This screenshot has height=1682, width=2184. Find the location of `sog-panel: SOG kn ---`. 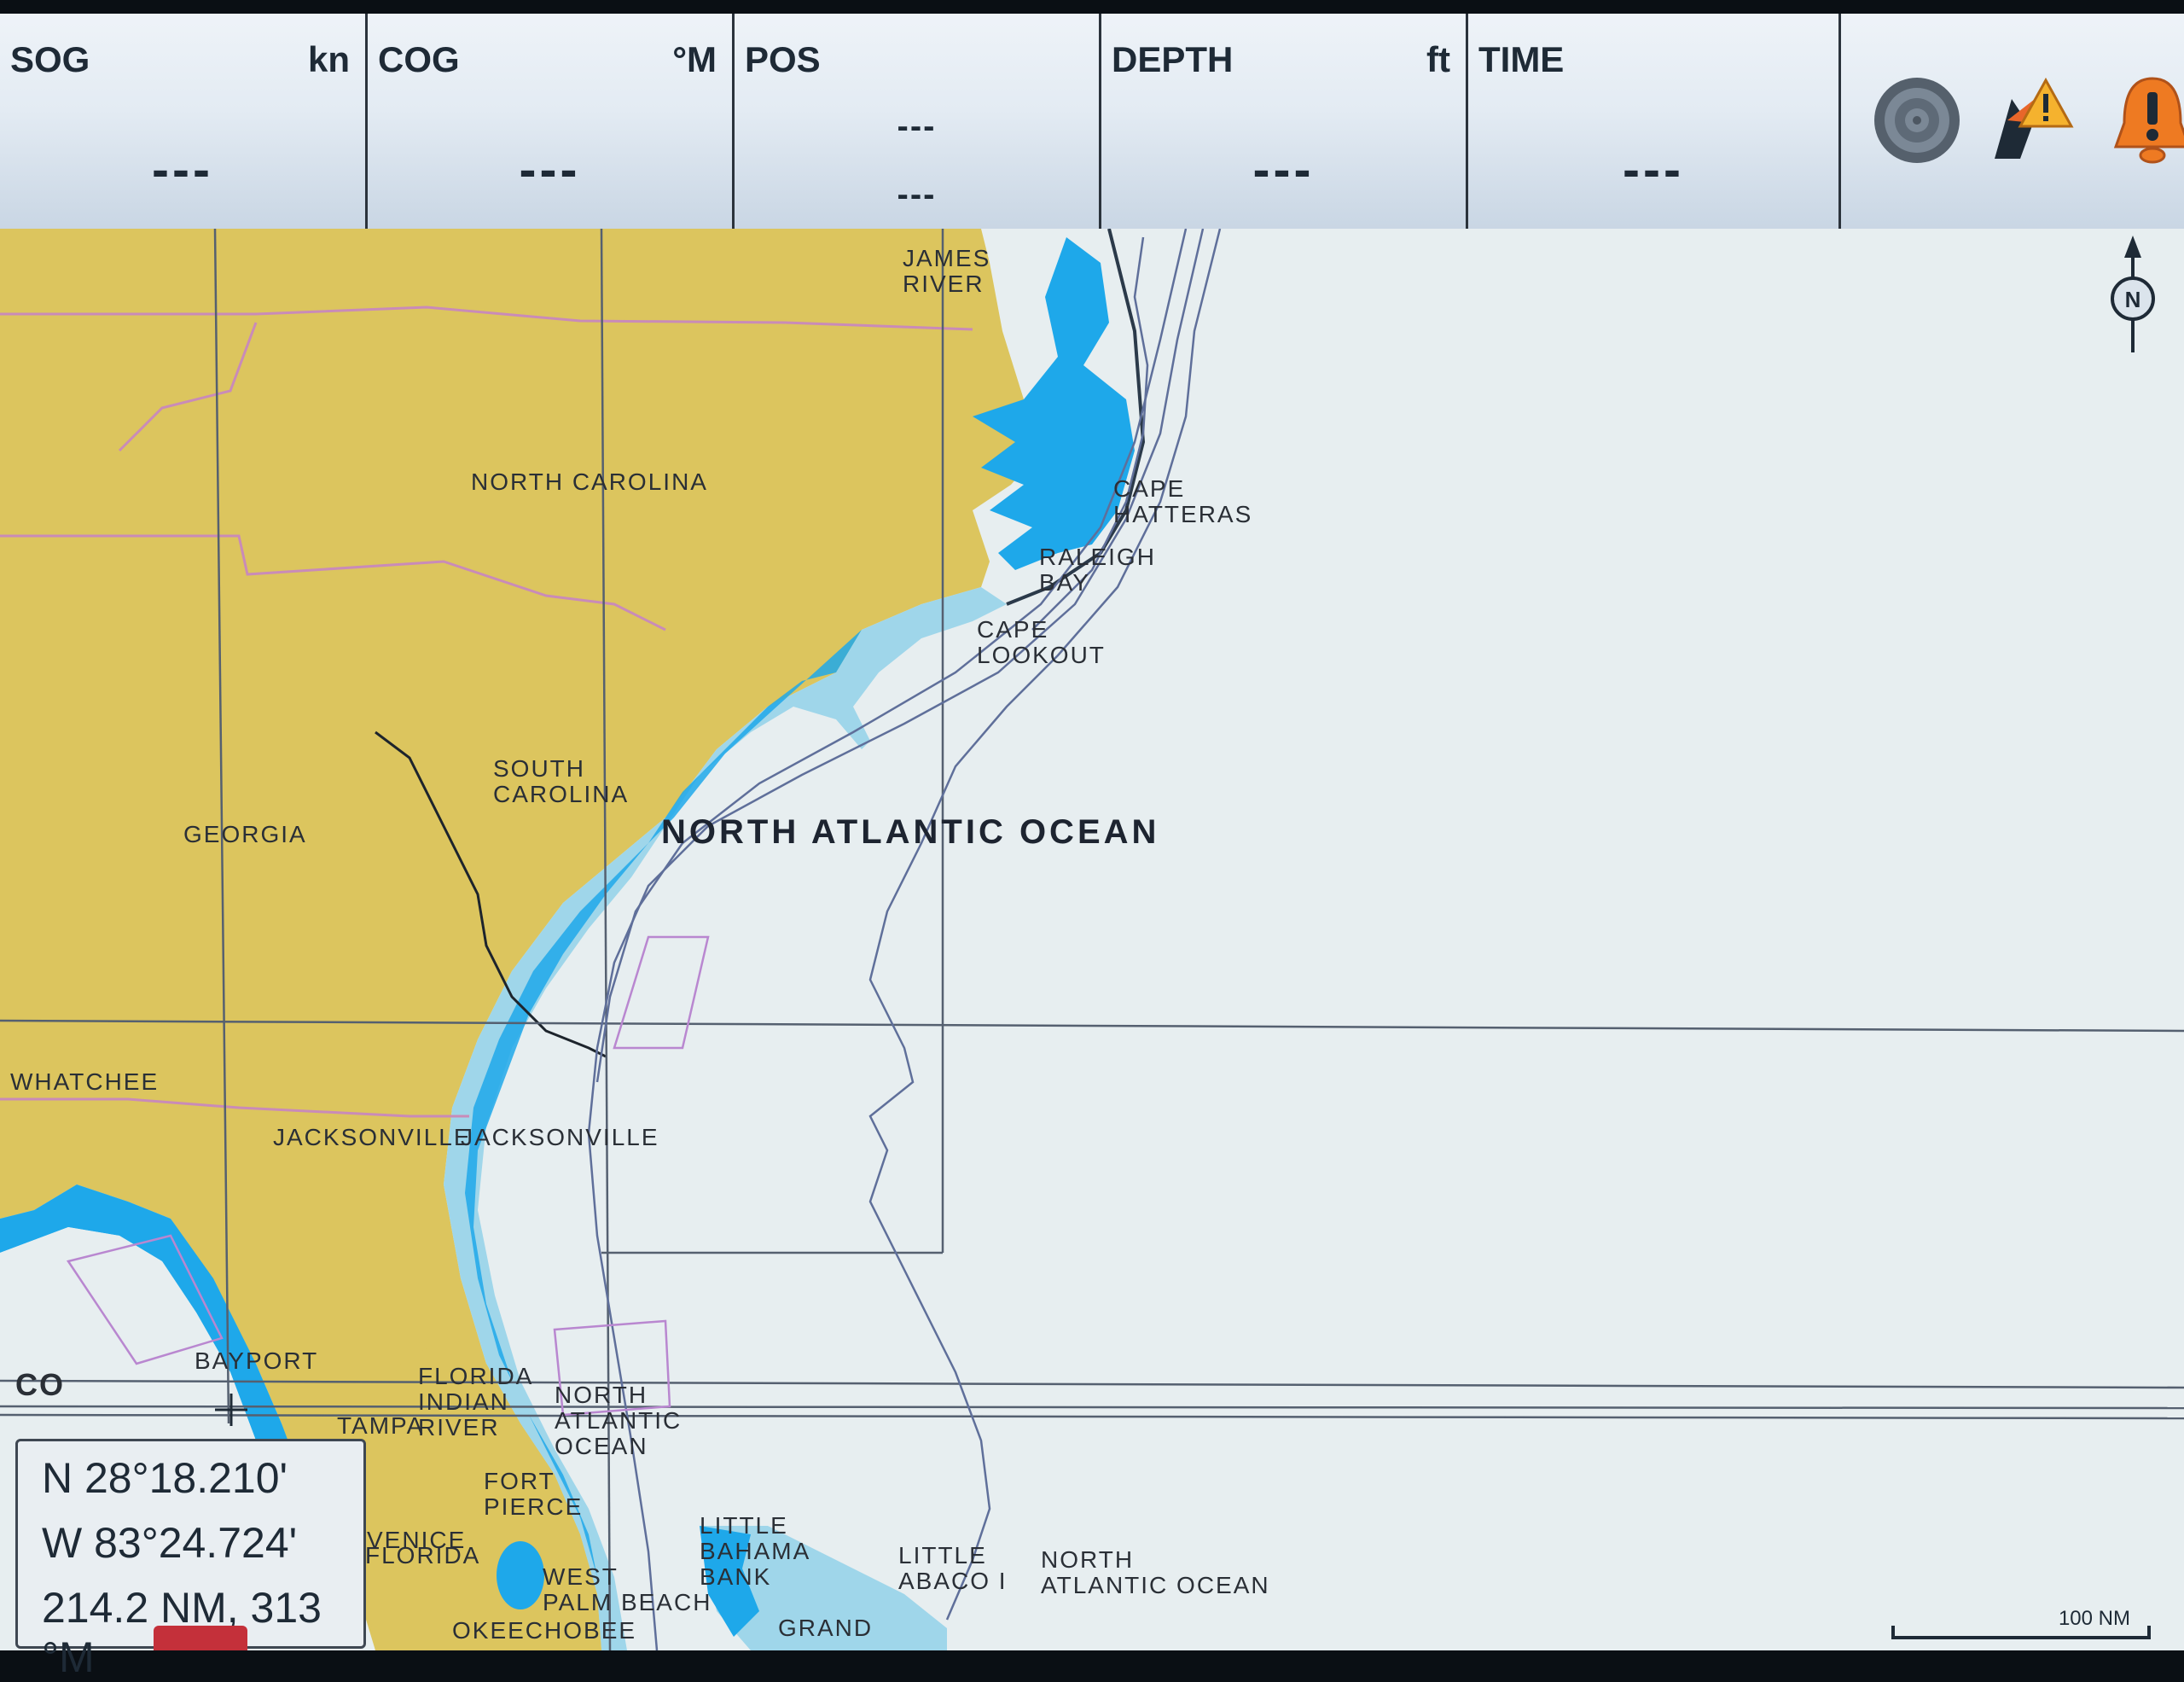

sog-panel: SOG kn --- is located at coordinates (184, 122).